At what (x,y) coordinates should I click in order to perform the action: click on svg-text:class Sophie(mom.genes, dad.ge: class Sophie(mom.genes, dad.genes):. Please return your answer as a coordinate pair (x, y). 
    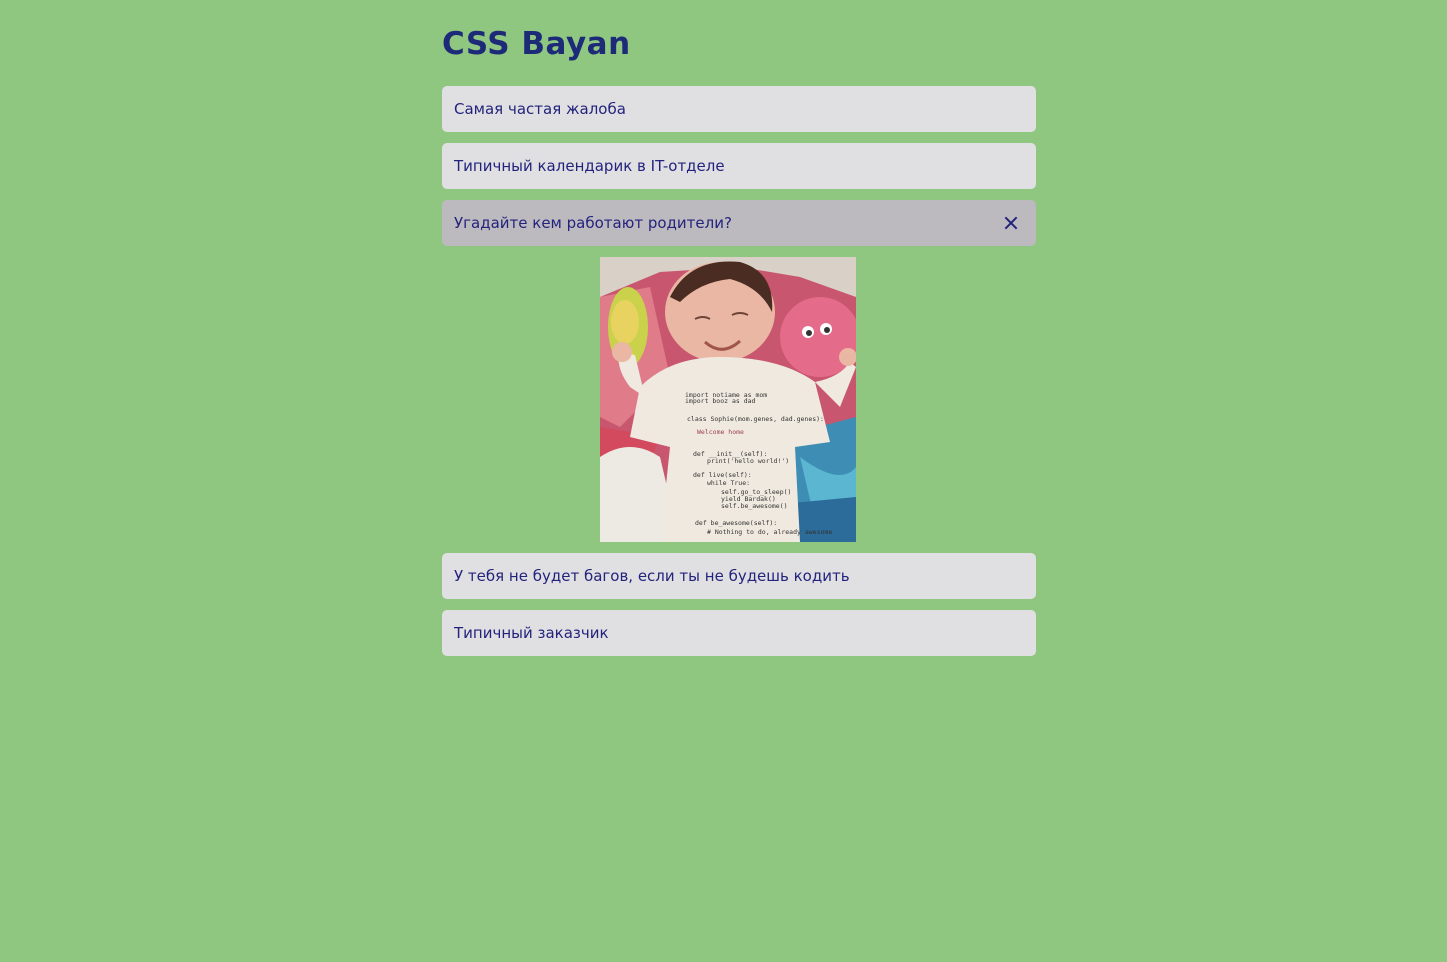
    Looking at the image, I should click on (755, 419).